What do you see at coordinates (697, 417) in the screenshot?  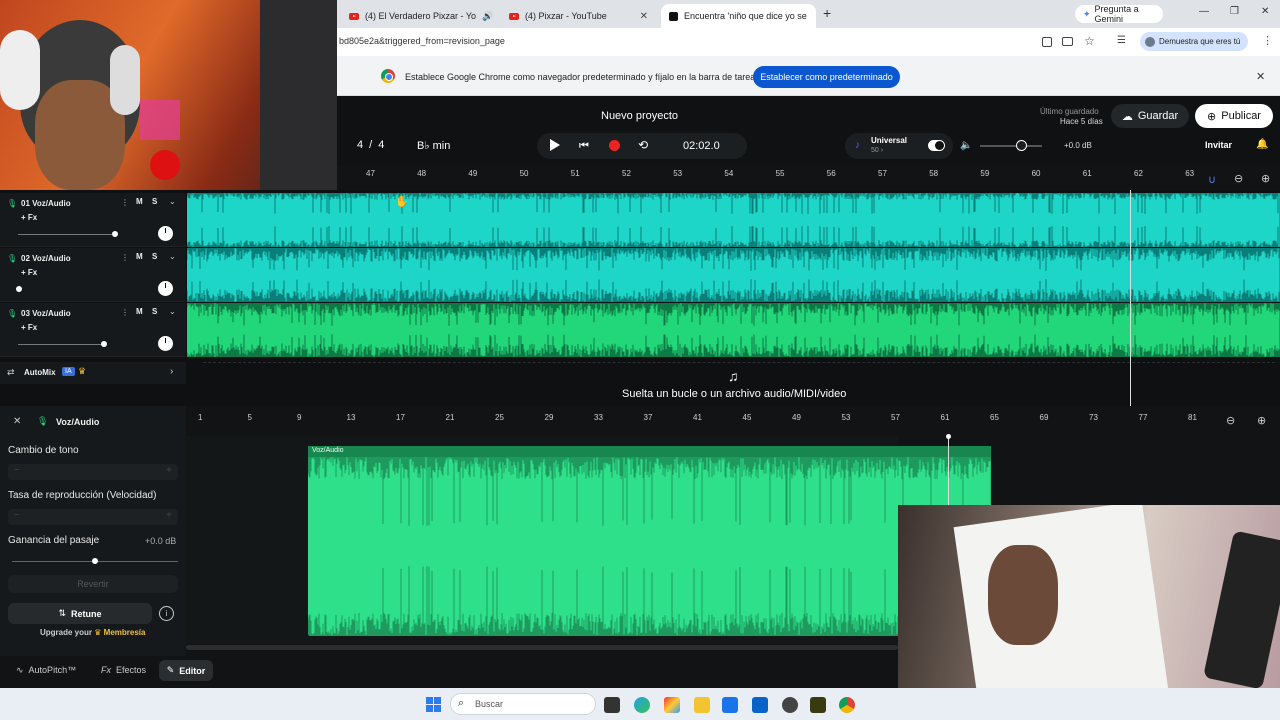 I see `ruler-tick-label: 41` at bounding box center [697, 417].